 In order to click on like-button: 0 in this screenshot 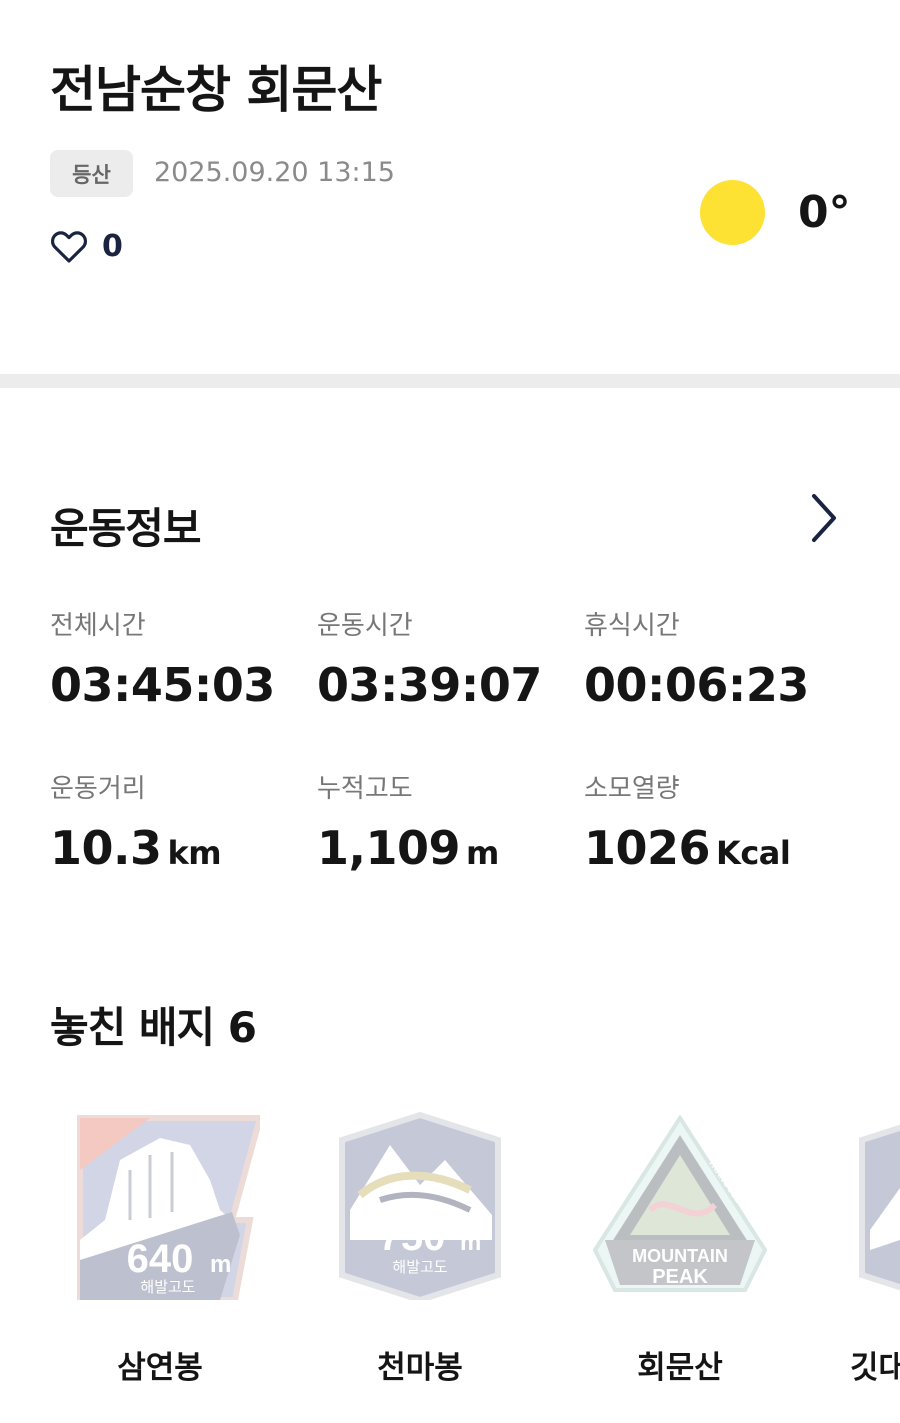, I will do `click(86, 246)`.